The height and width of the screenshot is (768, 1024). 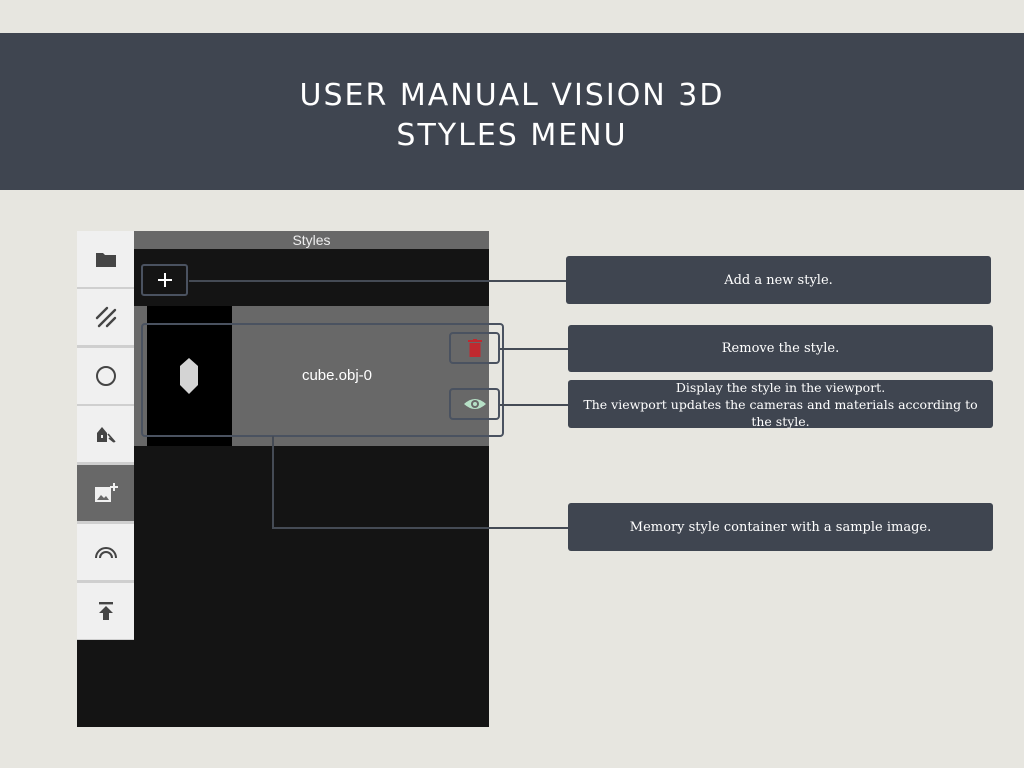 What do you see at coordinates (420, 528) in the screenshot?
I see `container-connector-horizontal` at bounding box center [420, 528].